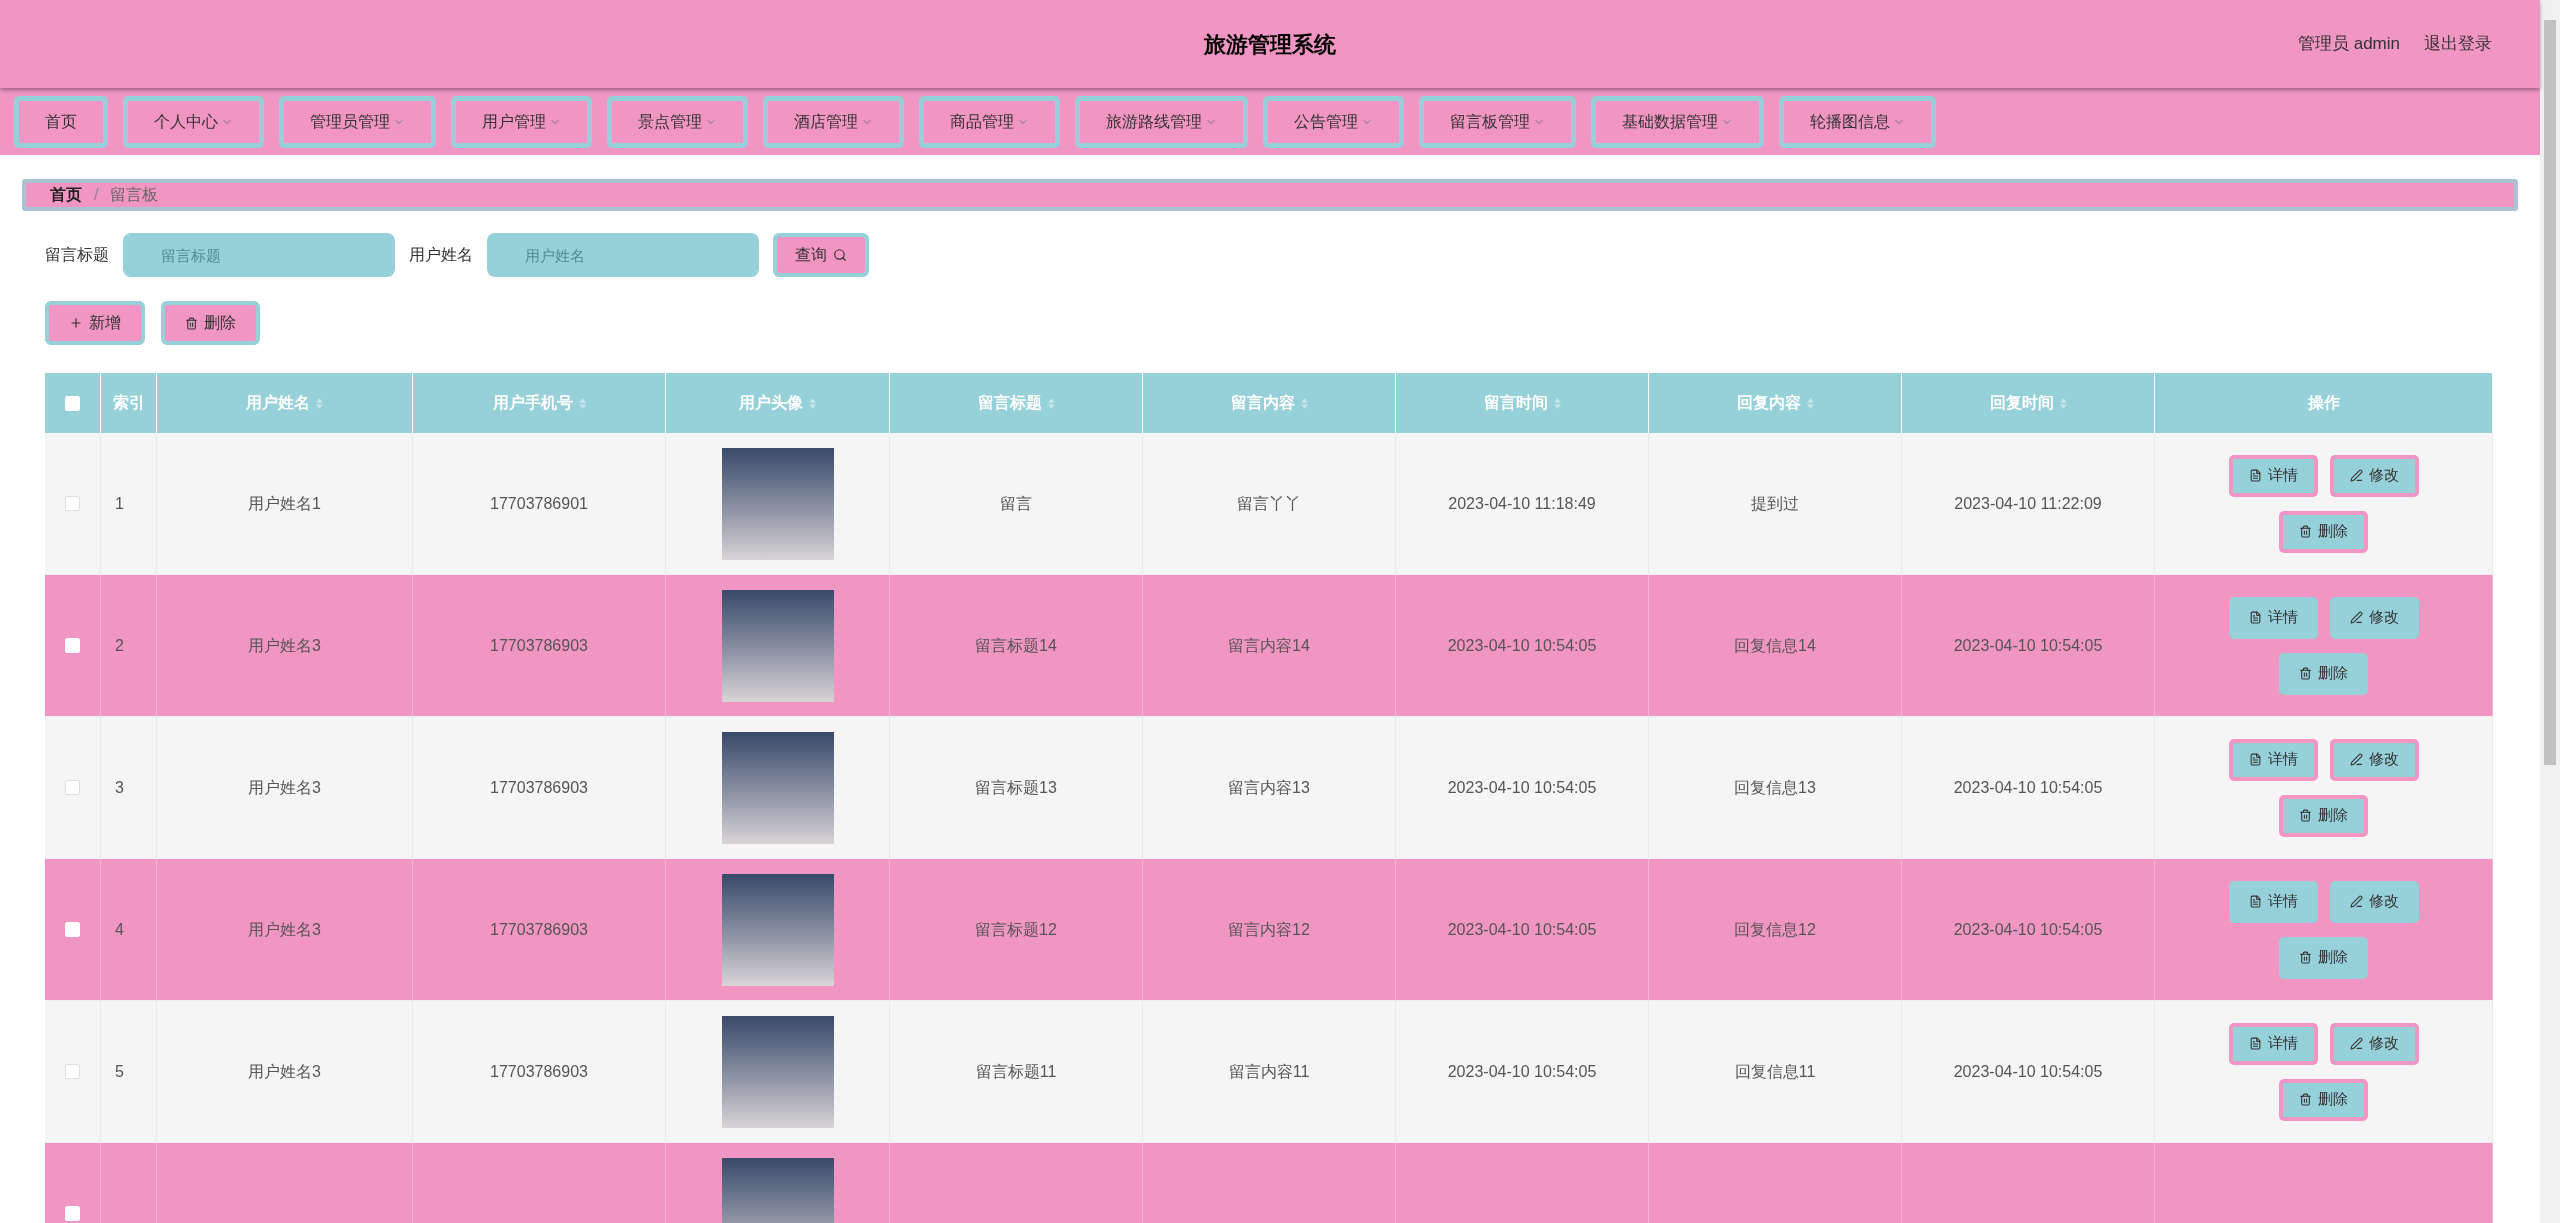 The image size is (2560, 1223). Describe the element at coordinates (95, 323) in the screenshot. I see `add-button: 新增` at that location.